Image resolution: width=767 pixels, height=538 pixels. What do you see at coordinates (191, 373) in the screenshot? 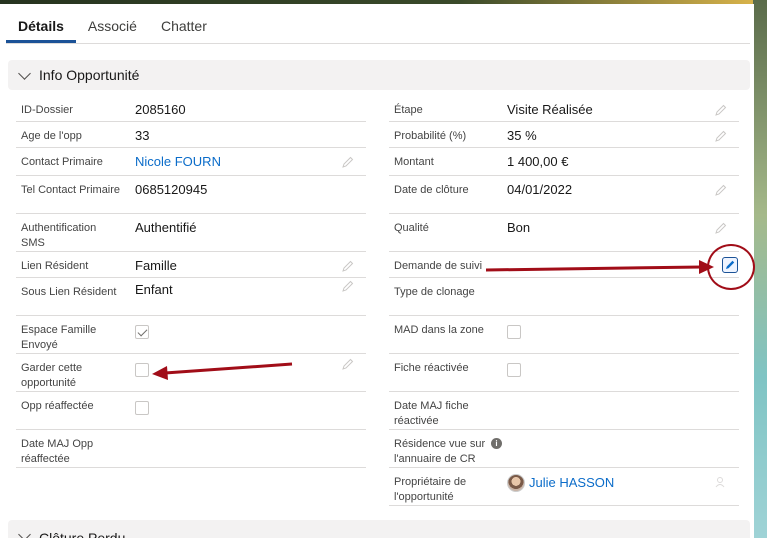
I see `field-garder-opportunite: Garder cette opportunité` at bounding box center [191, 373].